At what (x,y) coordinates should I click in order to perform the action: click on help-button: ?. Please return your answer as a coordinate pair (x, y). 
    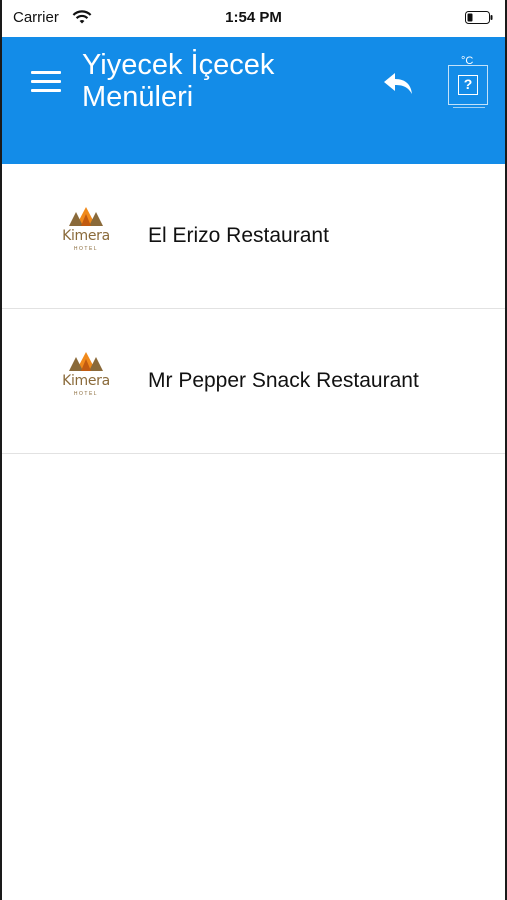
    Looking at the image, I should click on (468, 85).